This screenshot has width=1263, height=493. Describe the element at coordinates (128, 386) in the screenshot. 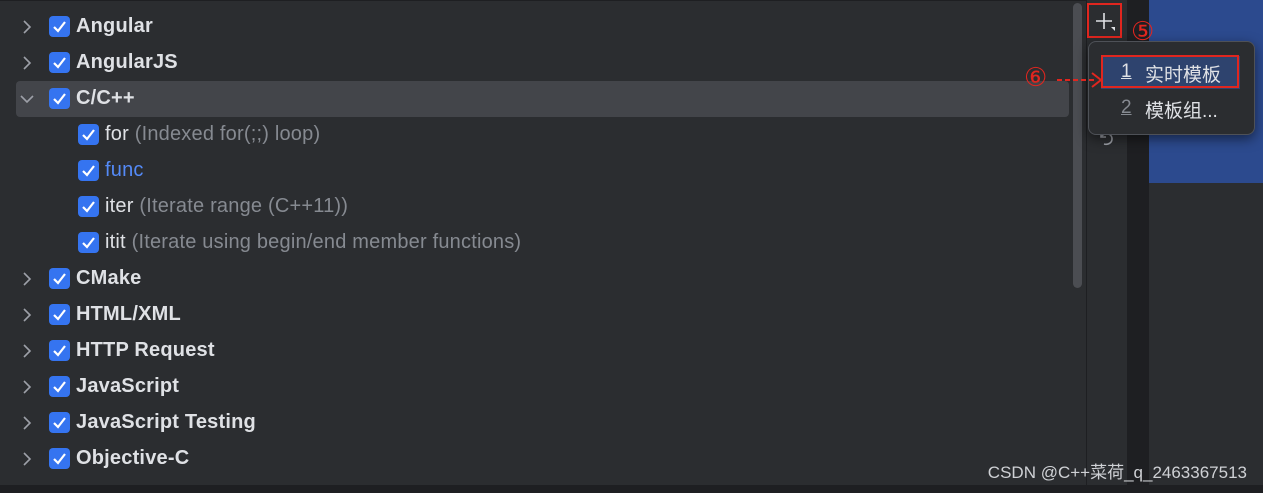

I see `group-label: JavaScript` at that location.